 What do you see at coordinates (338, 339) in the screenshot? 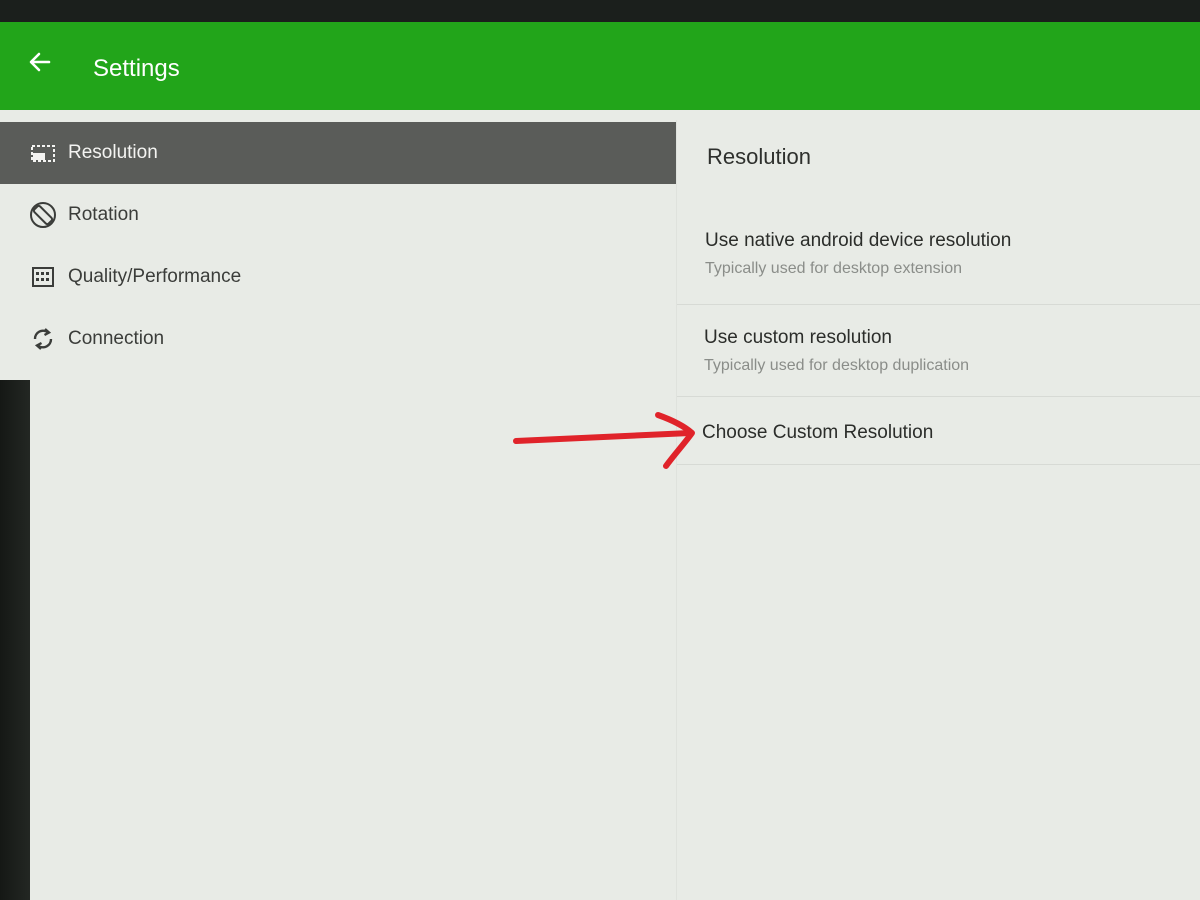
I see `sidebar-item-connection: Connection` at bounding box center [338, 339].